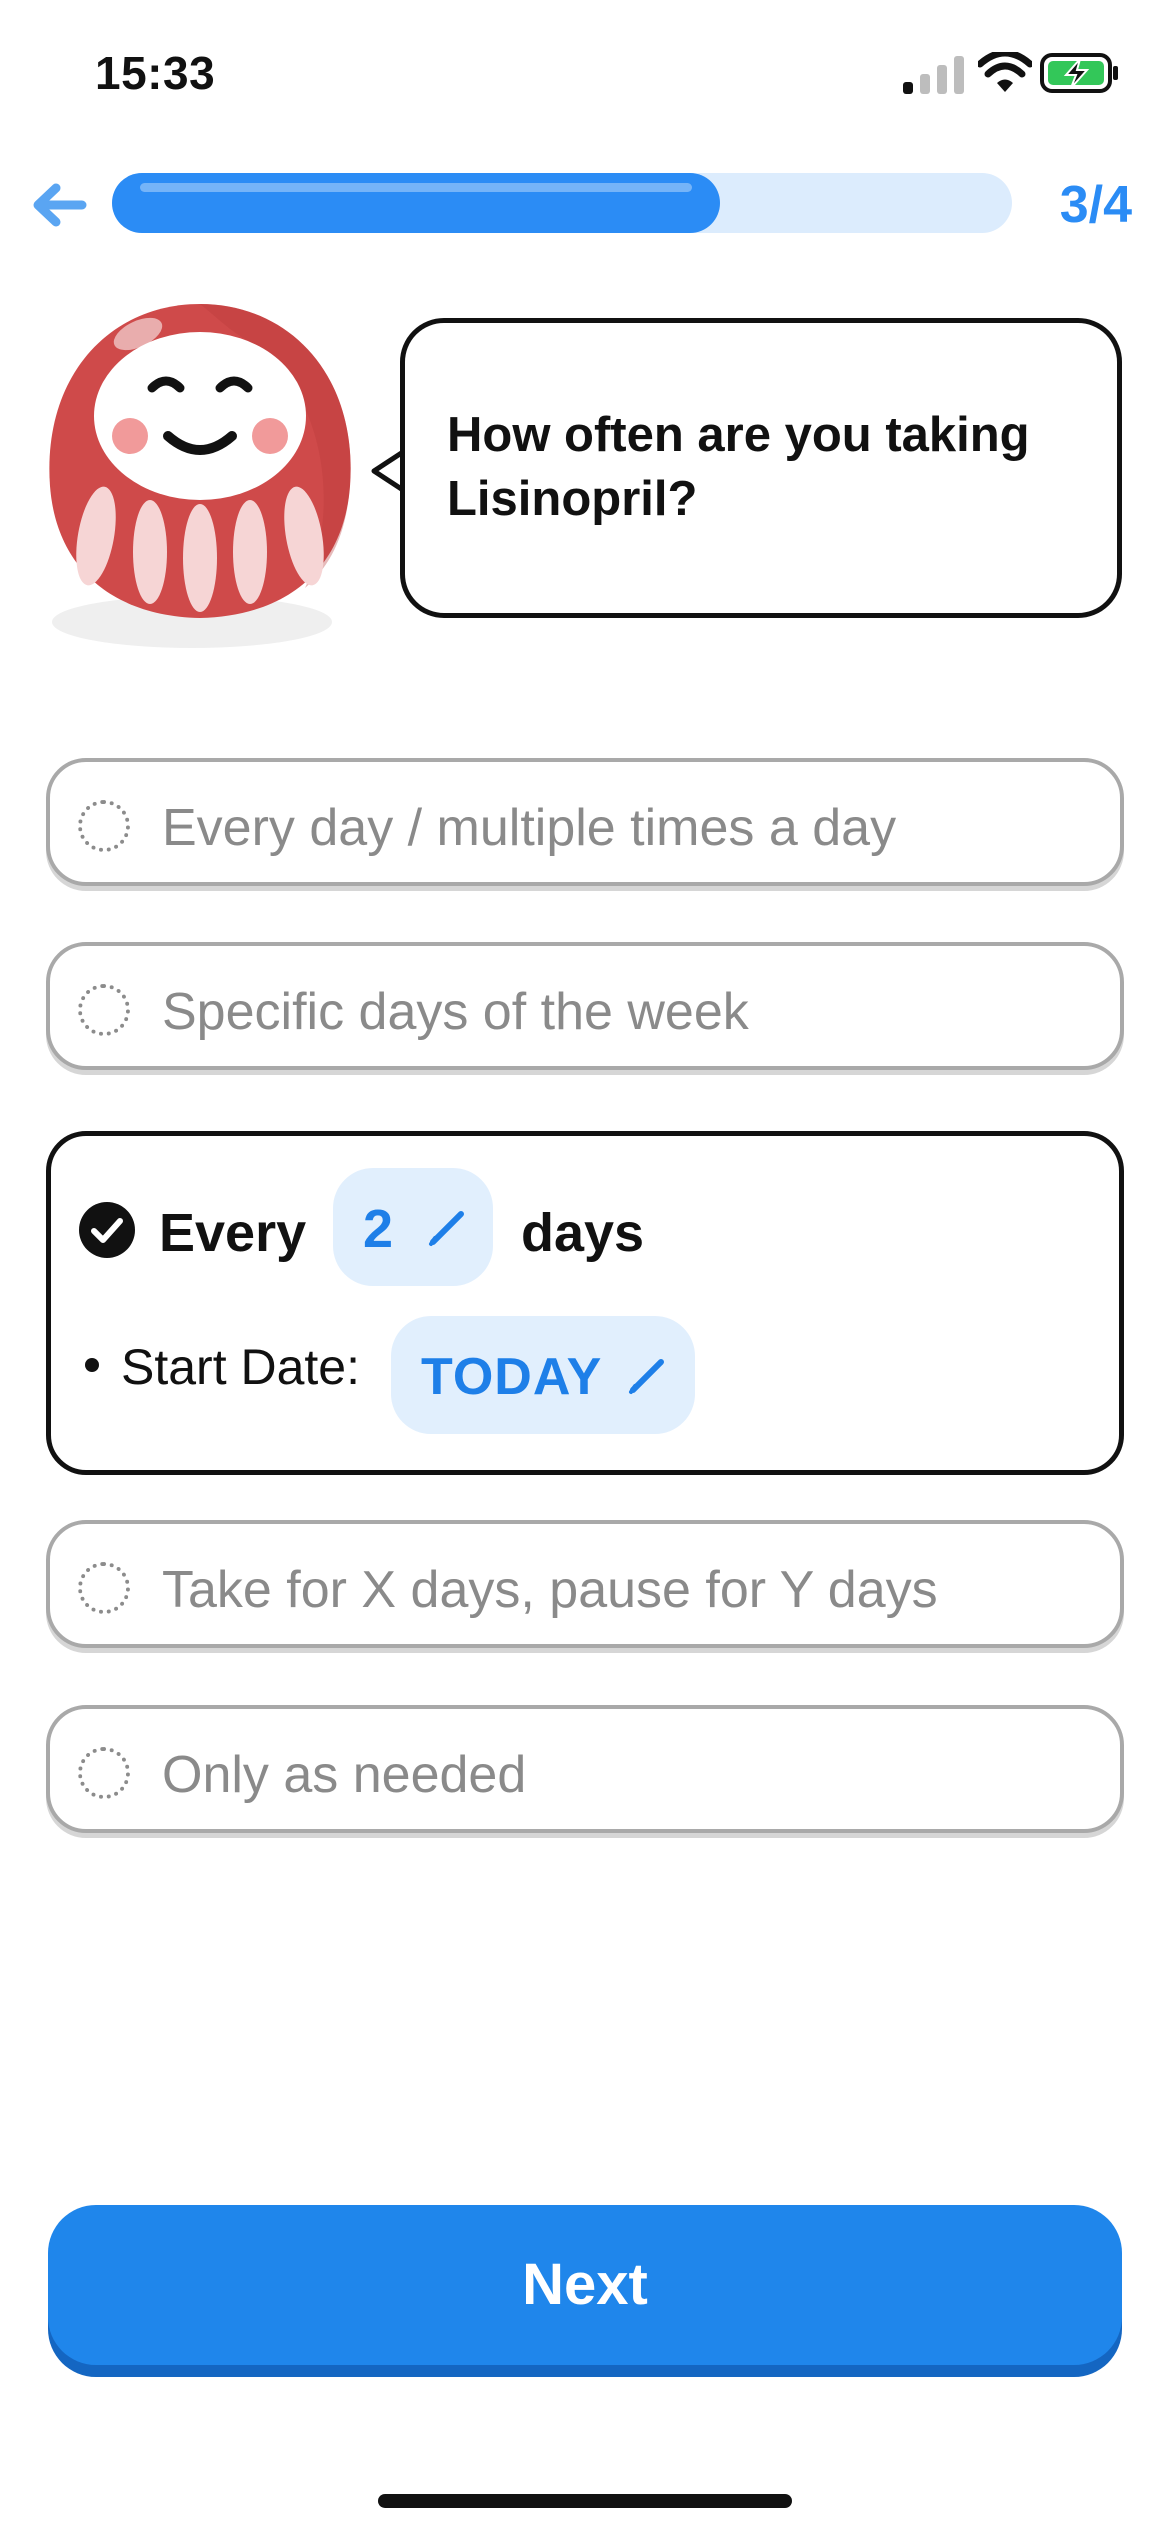 This screenshot has height=2532, width=1170. Describe the element at coordinates (583, 1233) in the screenshot. I see `days-label: days` at that location.